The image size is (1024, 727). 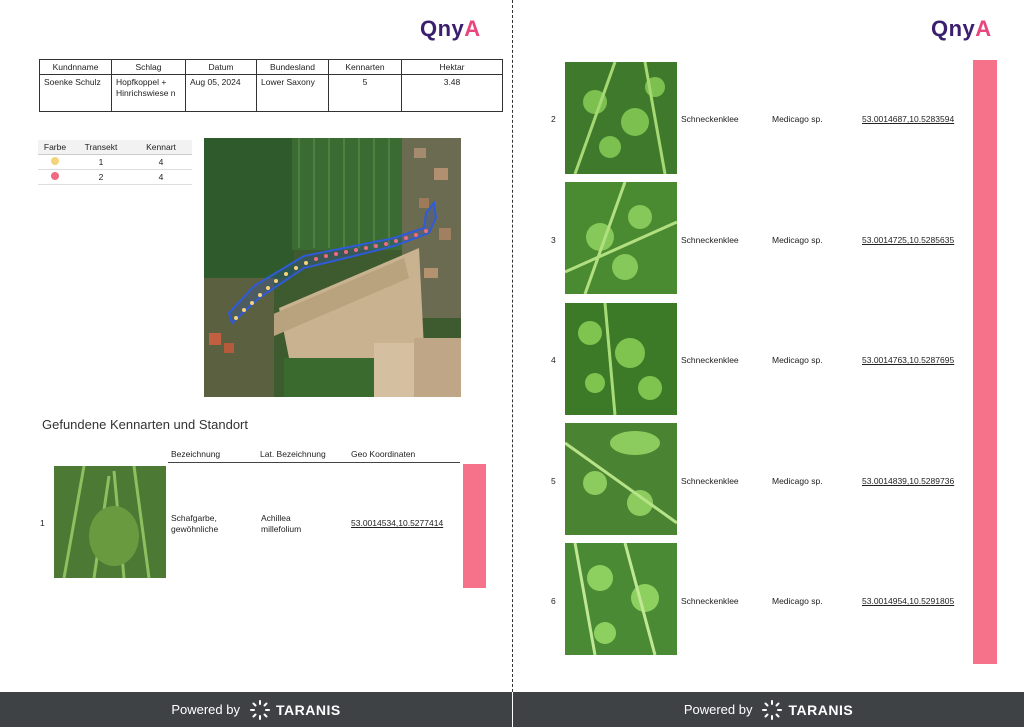 What do you see at coordinates (908, 119) in the screenshot?
I see `geo-coordinates-link: 53.0014687,10.5283594` at bounding box center [908, 119].